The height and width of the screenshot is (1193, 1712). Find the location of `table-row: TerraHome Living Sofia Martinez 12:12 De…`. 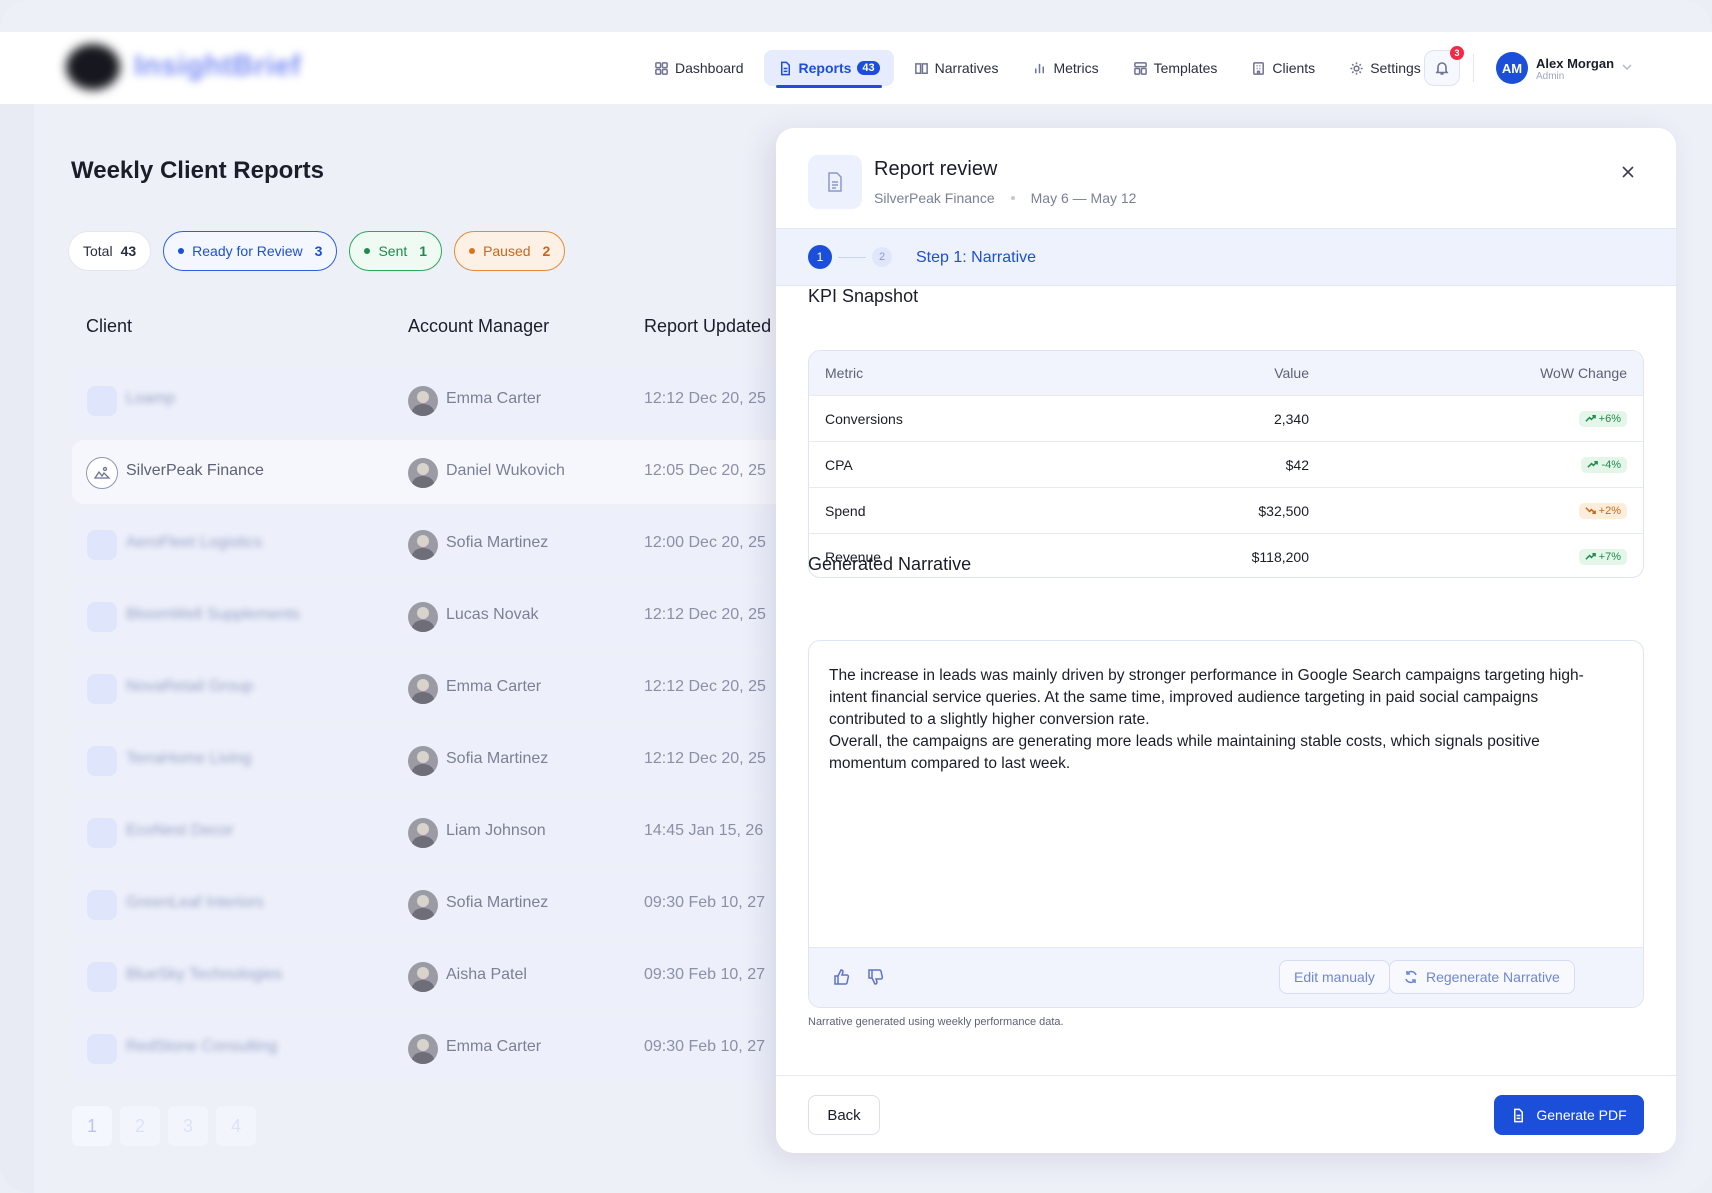

table-row: TerraHome Living Sofia Martinez 12:12 De… is located at coordinates (432, 760).